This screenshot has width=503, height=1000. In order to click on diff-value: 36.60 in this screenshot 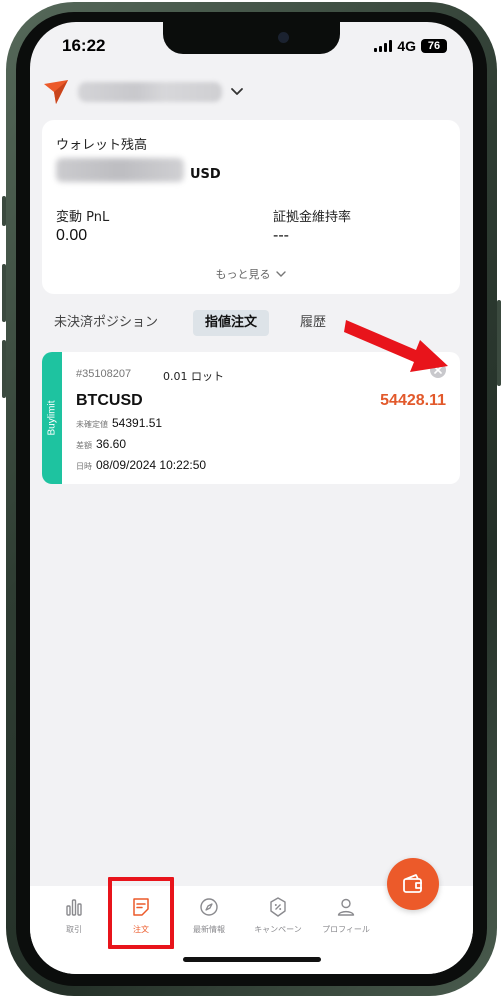, I will do `click(111, 444)`.